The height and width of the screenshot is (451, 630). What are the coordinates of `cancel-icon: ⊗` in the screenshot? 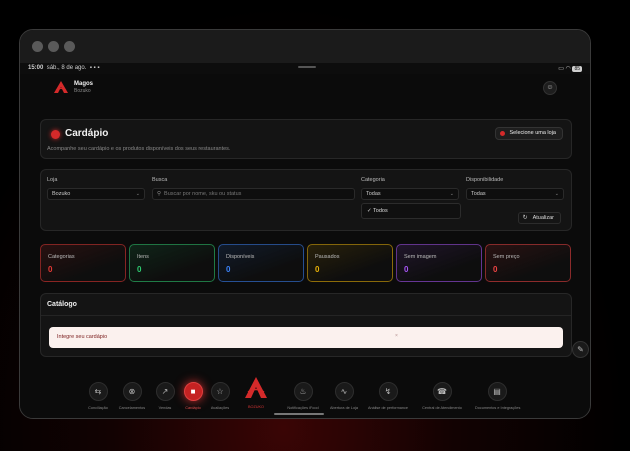 It's located at (132, 391).